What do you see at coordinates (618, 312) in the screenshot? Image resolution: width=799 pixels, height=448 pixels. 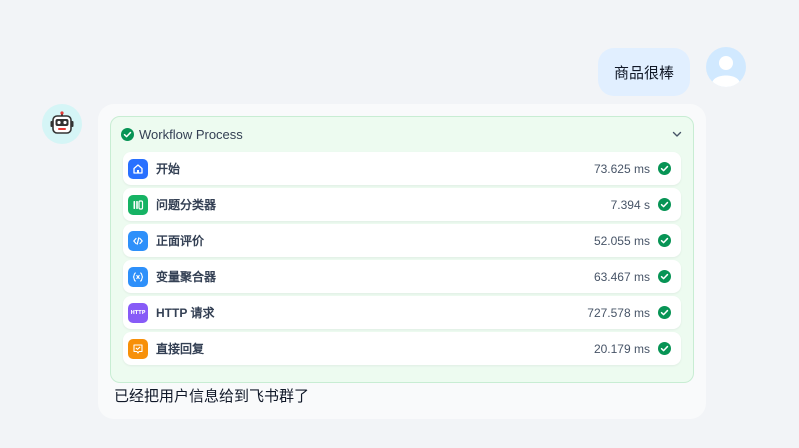 I see `workflow-node-time: 727.578 ms` at bounding box center [618, 312].